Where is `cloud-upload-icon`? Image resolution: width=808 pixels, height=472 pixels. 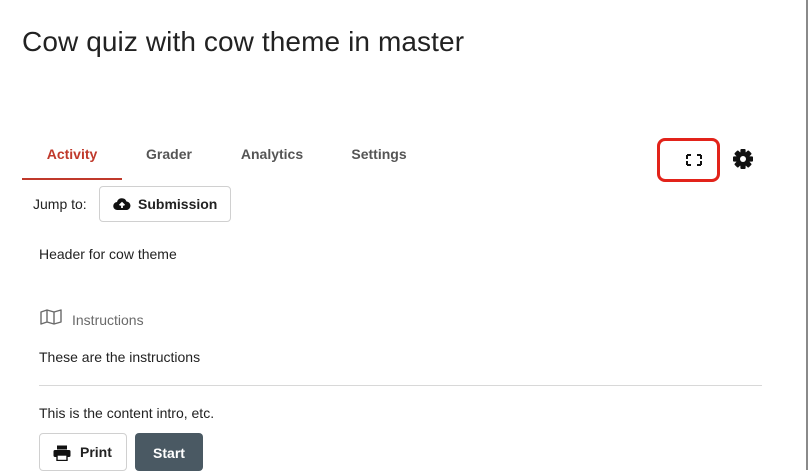 cloud-upload-icon is located at coordinates (122, 205).